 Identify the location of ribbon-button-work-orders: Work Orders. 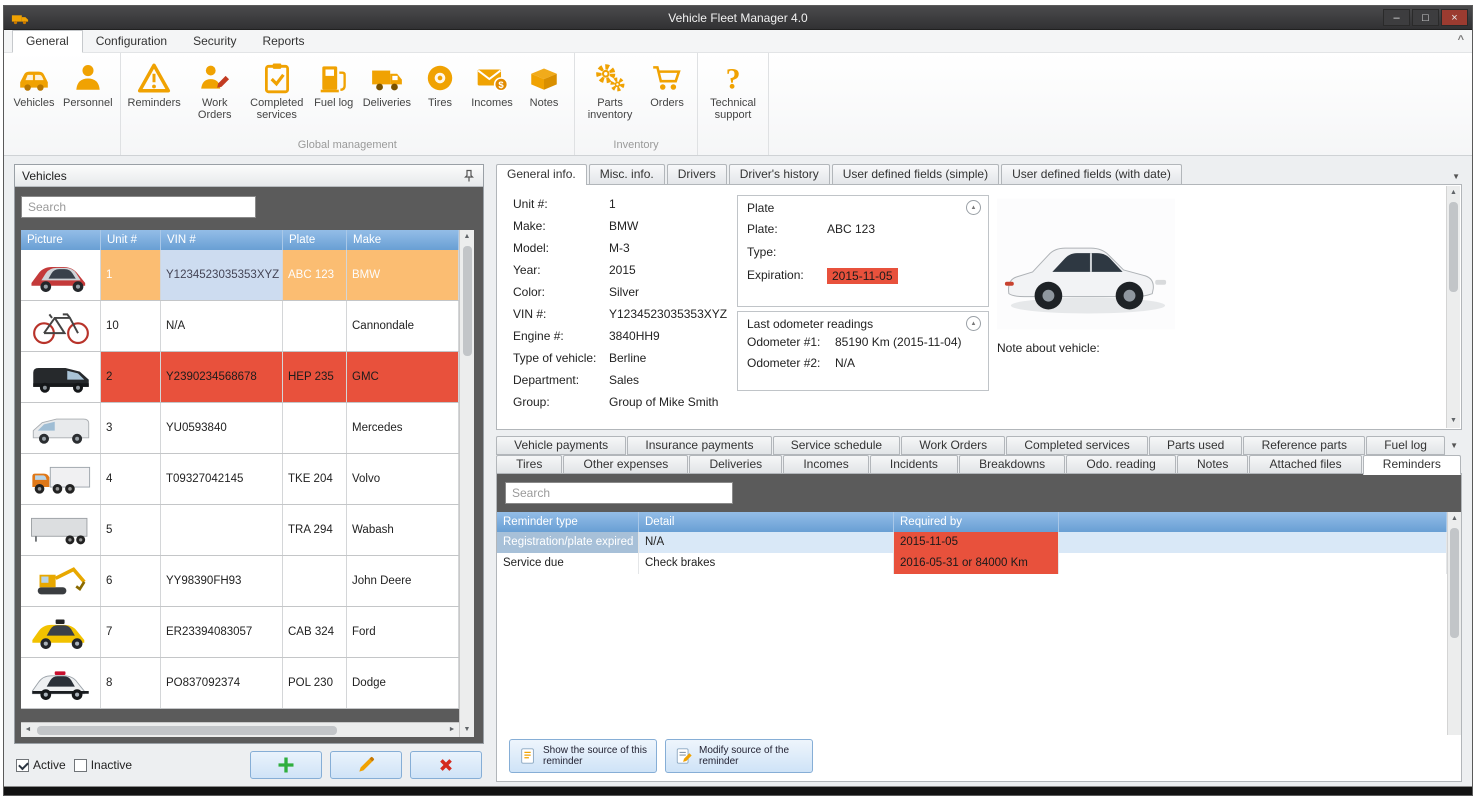
(215, 89).